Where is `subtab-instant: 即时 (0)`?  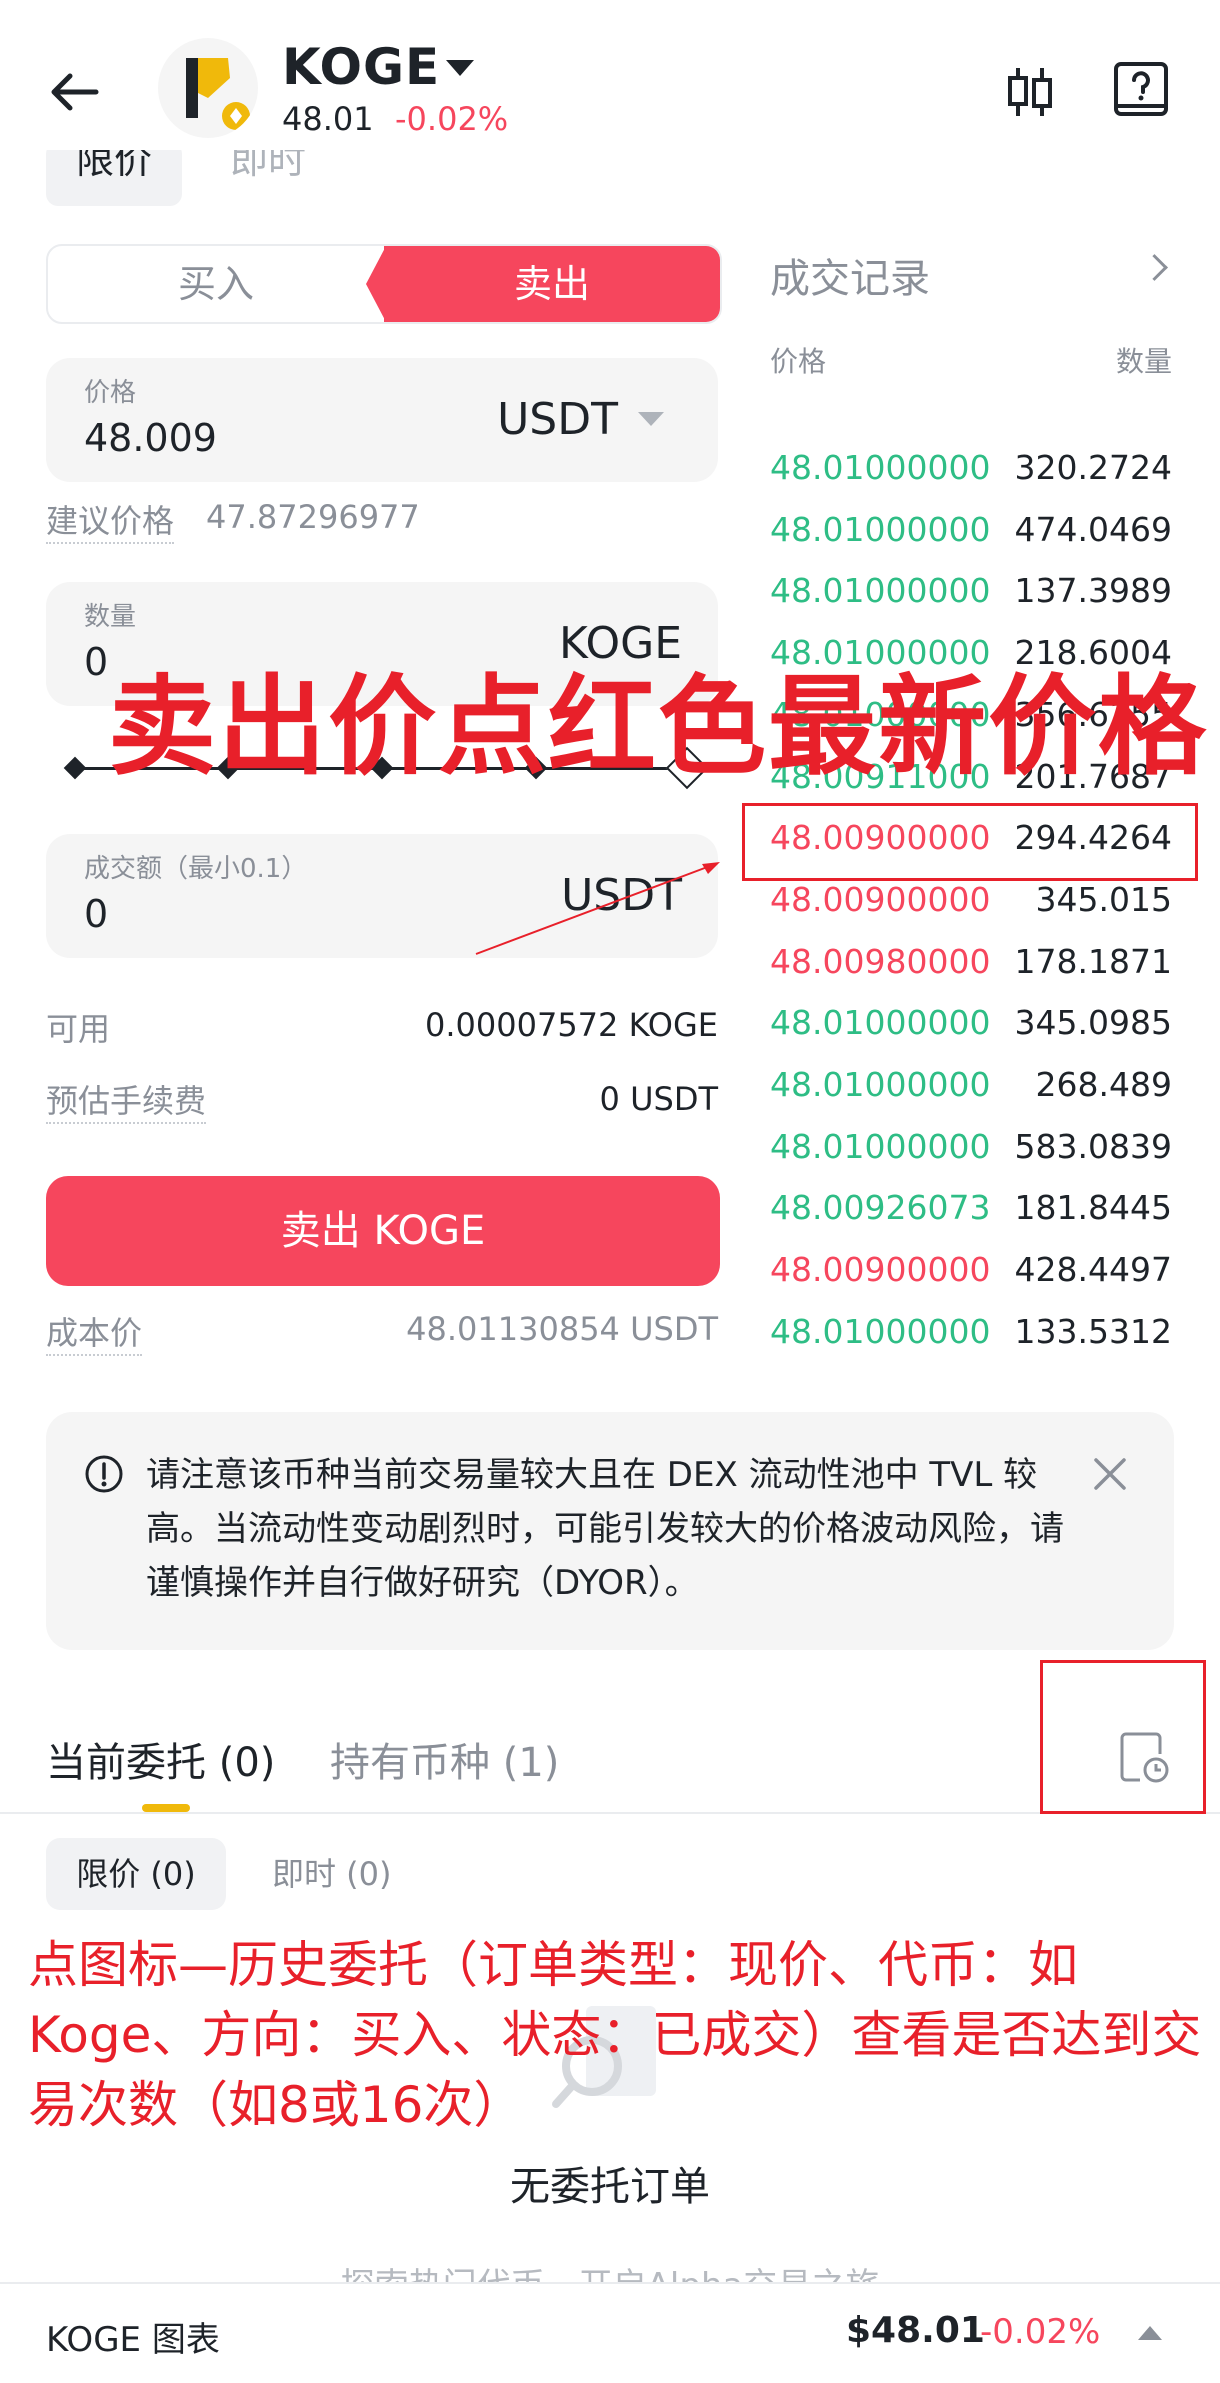 subtab-instant: 即时 (0) is located at coordinates (332, 1874).